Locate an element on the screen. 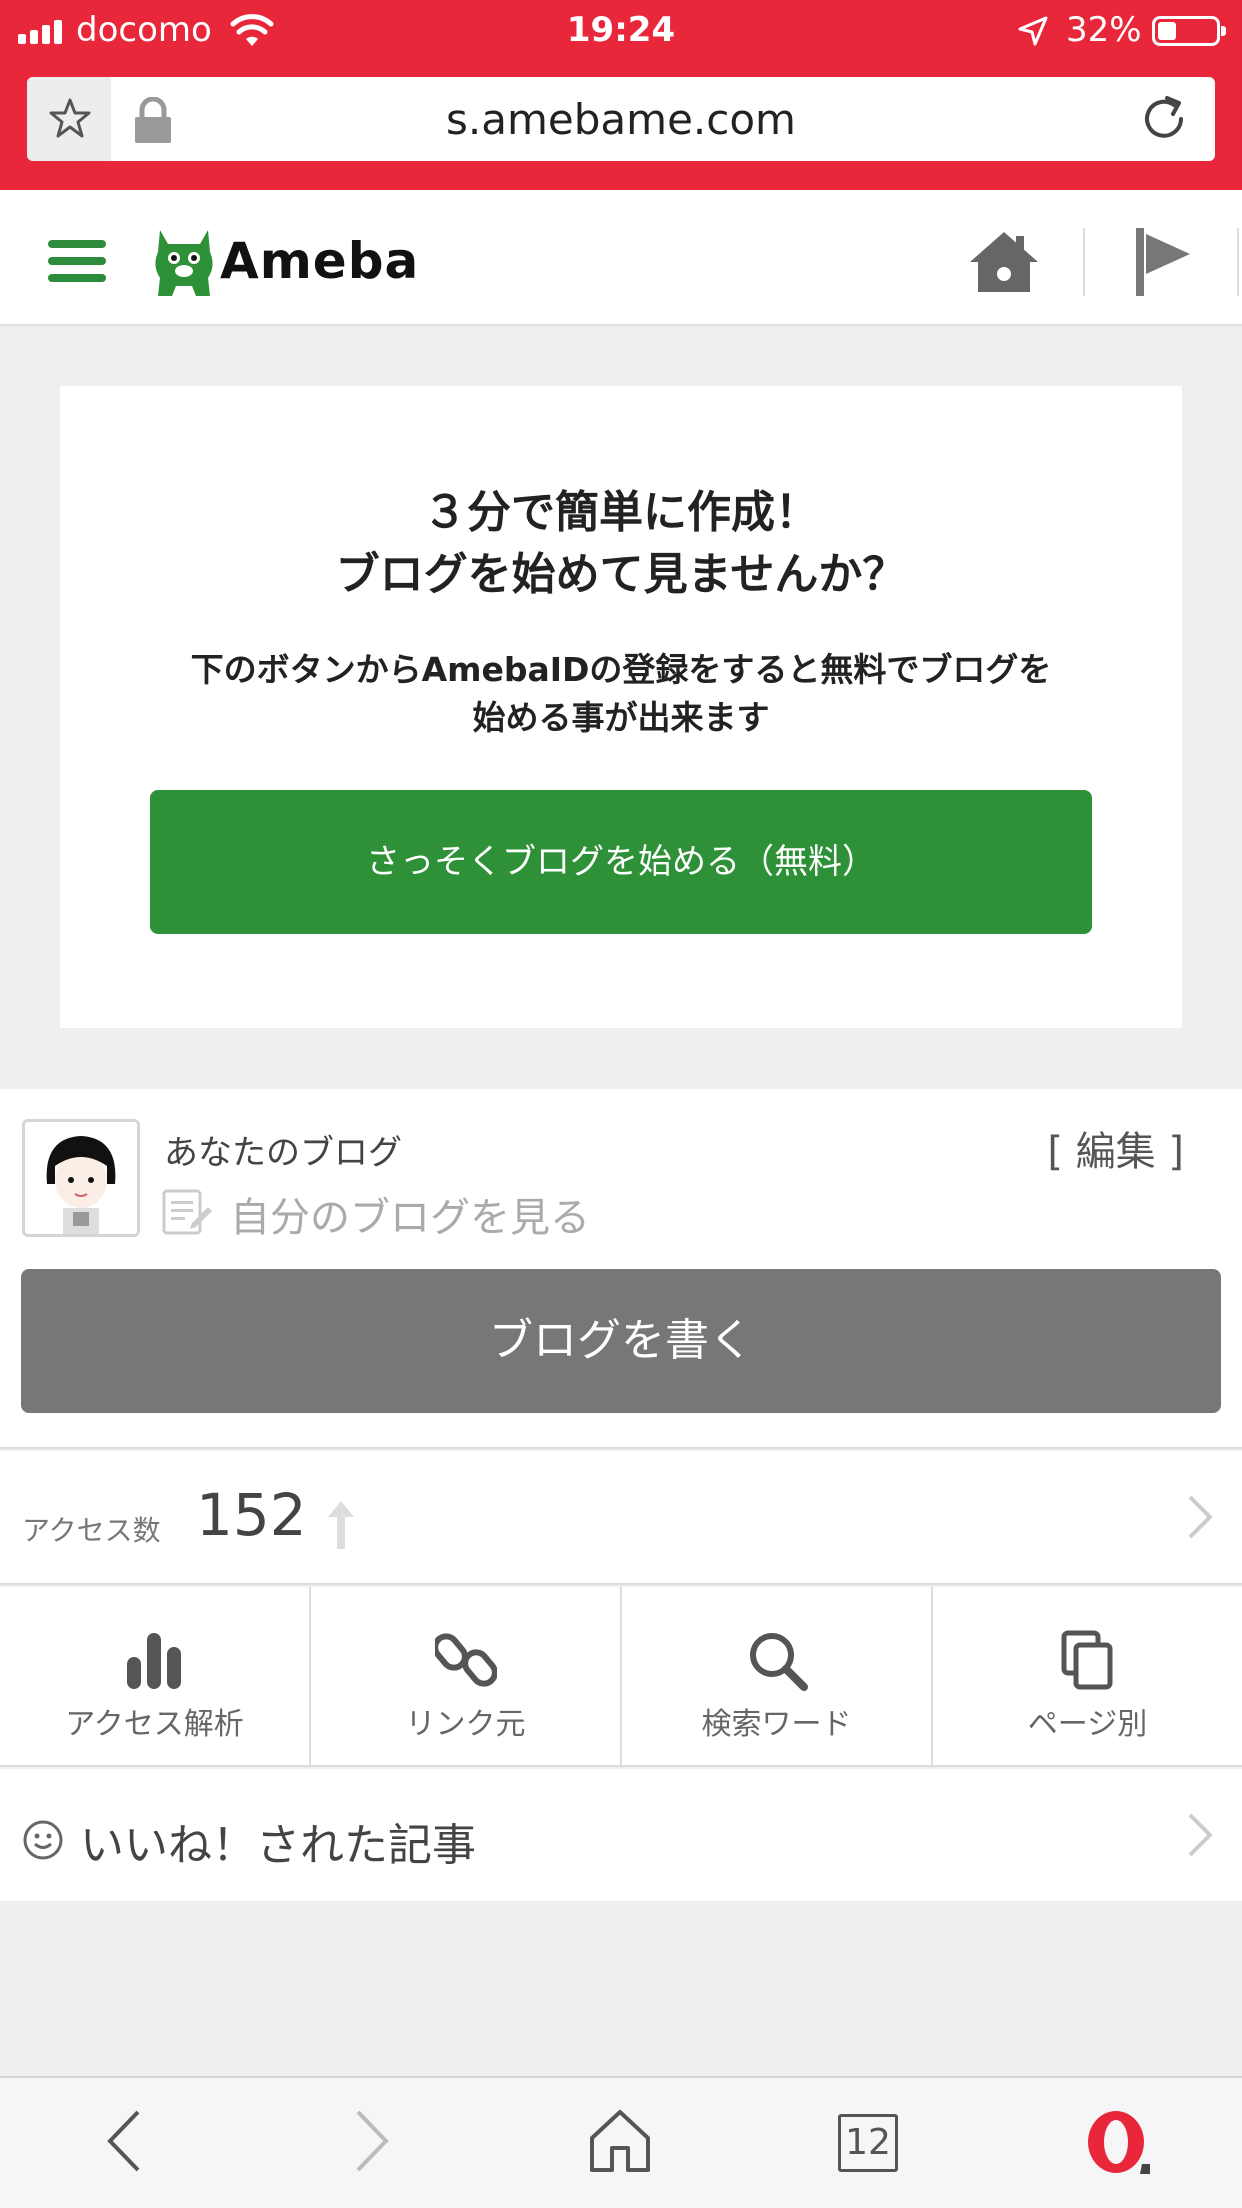  promo-headline-line: ブログを始めて見ませんか？ is located at coordinates (621, 574).